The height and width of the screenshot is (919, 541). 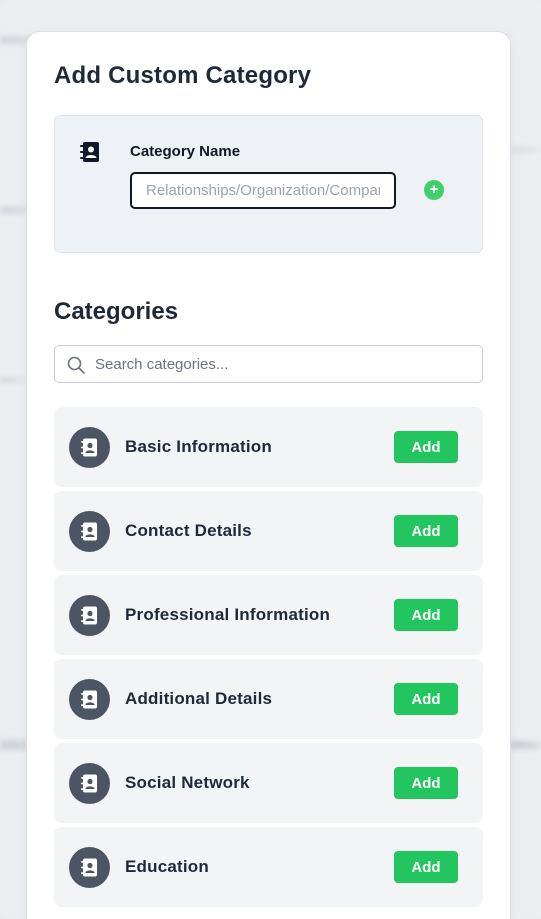 I want to click on category-label: Additional Details, so click(x=199, y=698).